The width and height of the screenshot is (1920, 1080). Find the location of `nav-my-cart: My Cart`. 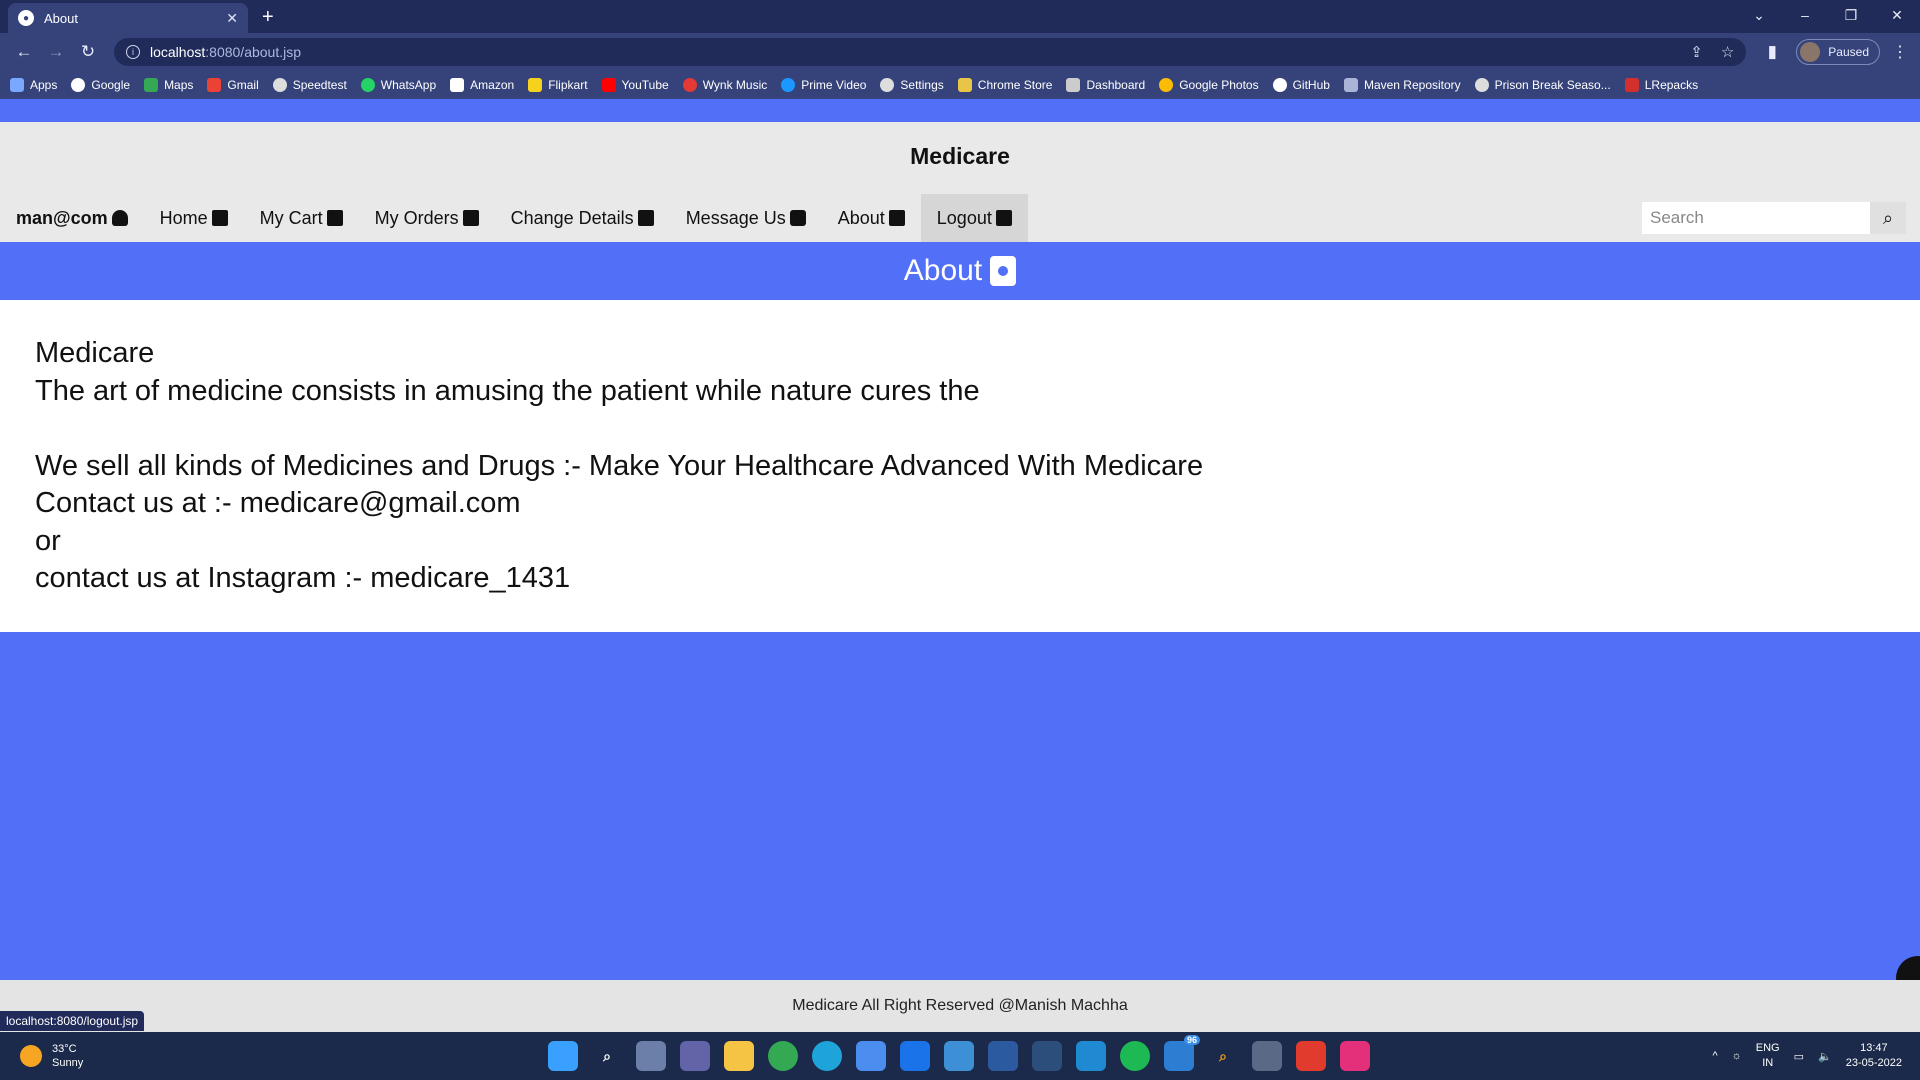

nav-my-cart: My Cart is located at coordinates (301, 218).